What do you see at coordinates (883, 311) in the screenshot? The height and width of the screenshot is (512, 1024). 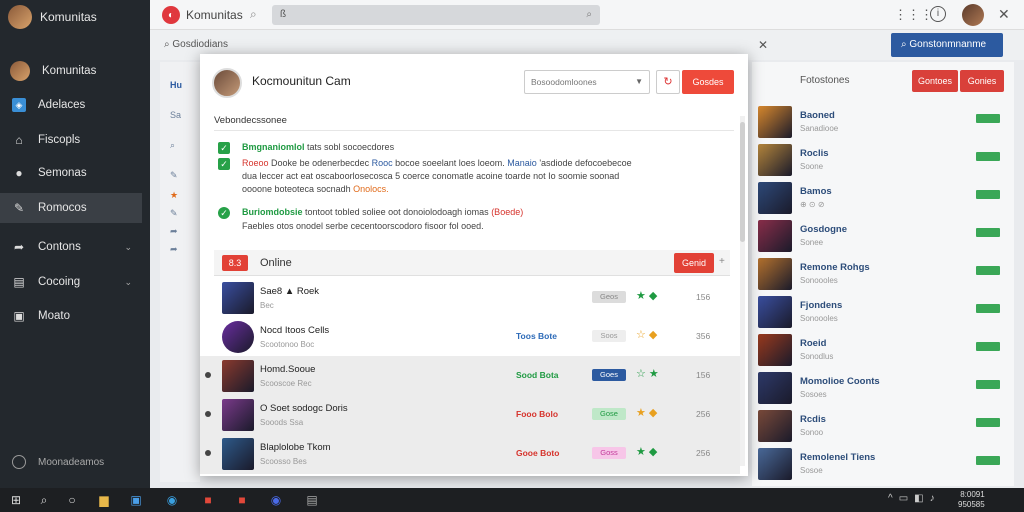 I see `right-list-item: Fjondens Sonoooles` at bounding box center [883, 311].